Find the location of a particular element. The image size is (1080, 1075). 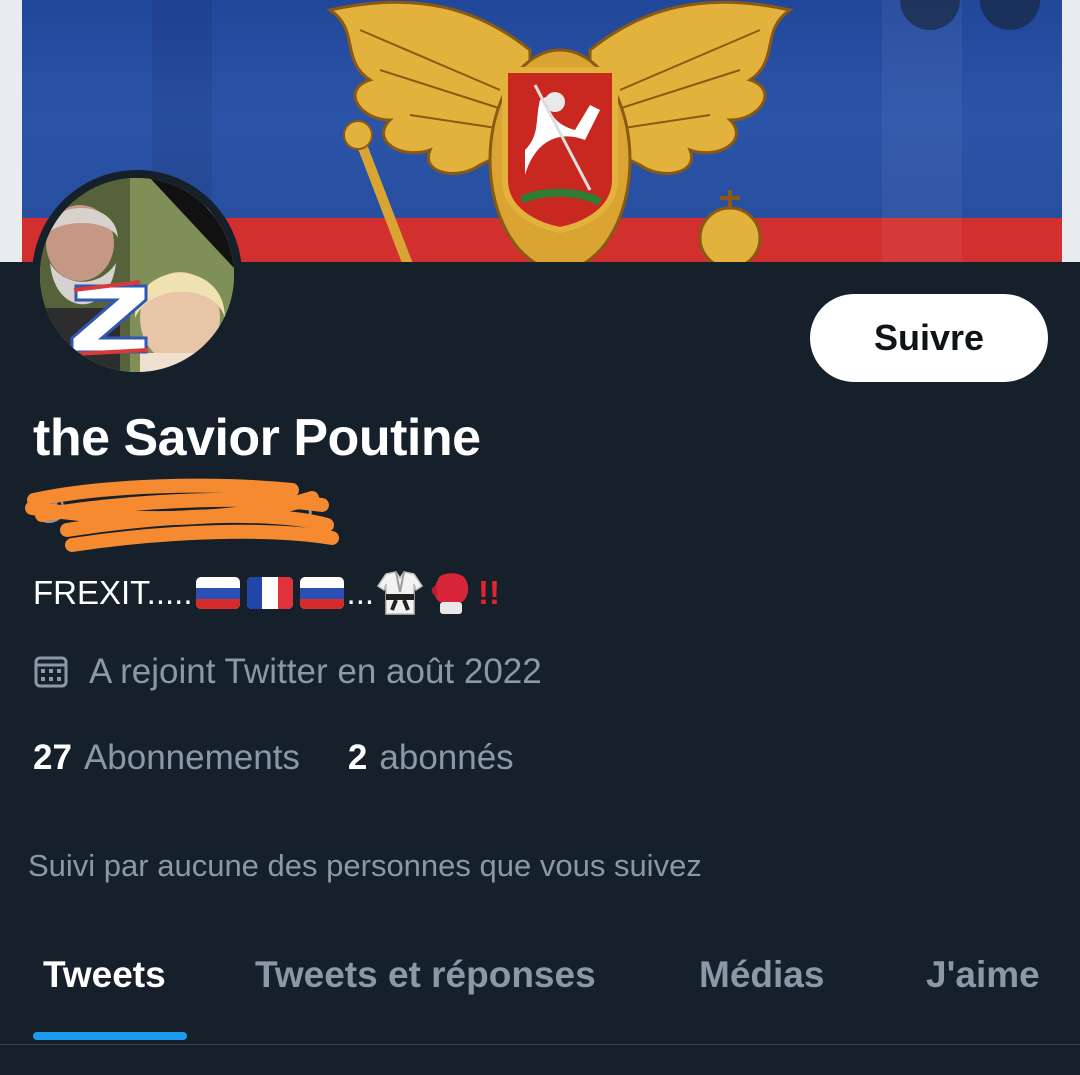

search-icon is located at coordinates (930, 15).